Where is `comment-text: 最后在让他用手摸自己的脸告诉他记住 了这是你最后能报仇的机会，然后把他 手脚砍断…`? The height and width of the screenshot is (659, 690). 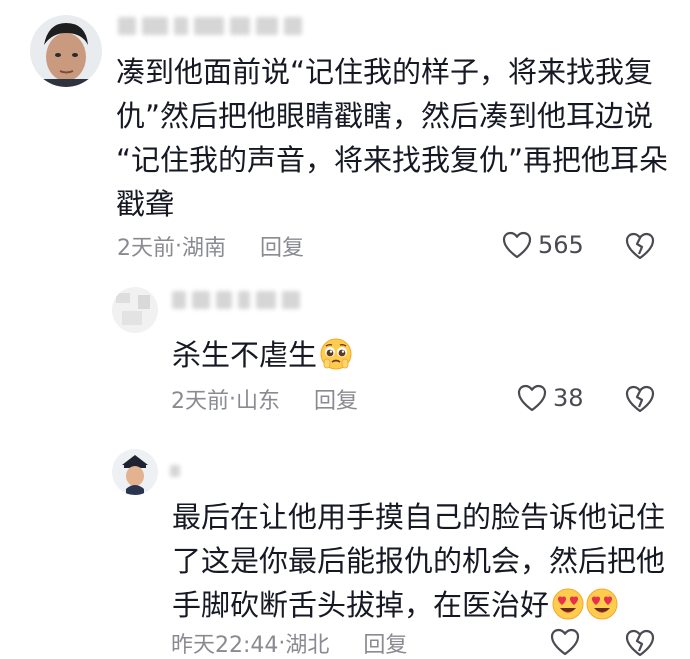 comment-text: 最后在让他用手摸自己的脸告诉他记住 了这是你最后能报仇的机会，然后把他 手脚砍断… is located at coordinates (422, 561).